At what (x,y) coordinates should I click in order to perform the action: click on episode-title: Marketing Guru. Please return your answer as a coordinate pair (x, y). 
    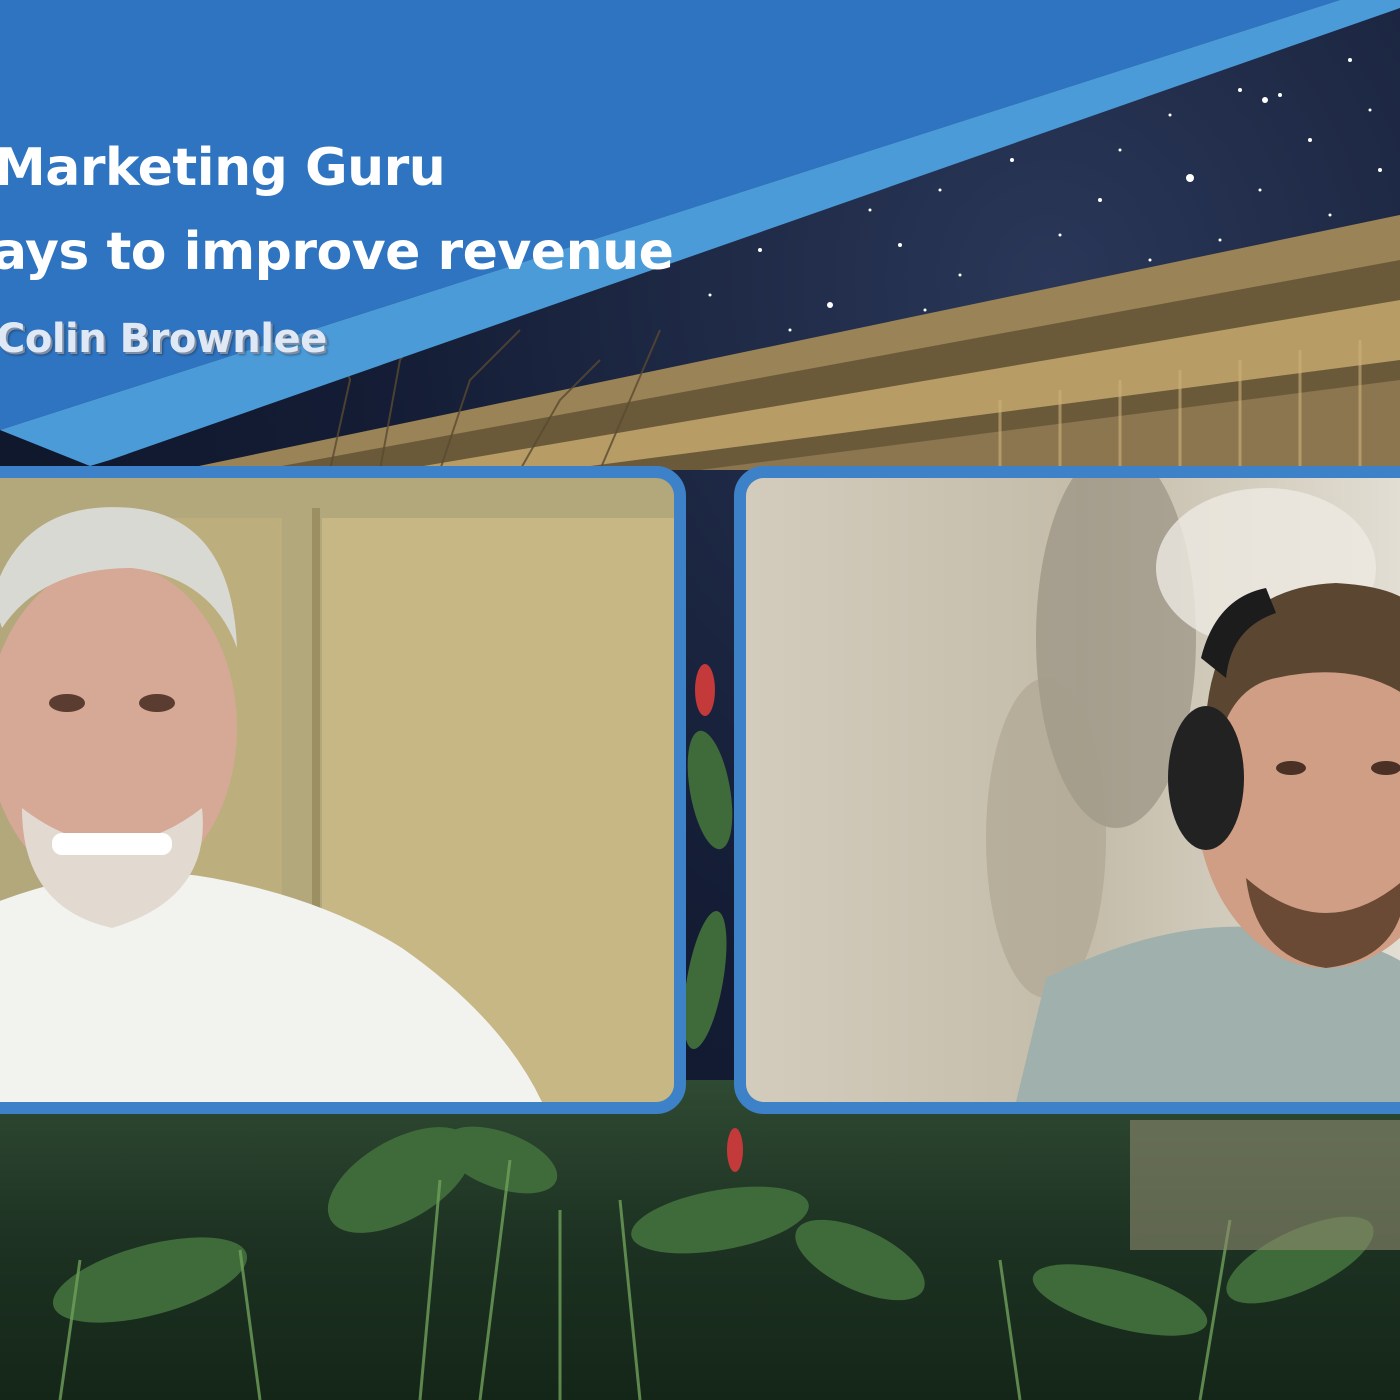
    Looking at the image, I should click on (223, 168).